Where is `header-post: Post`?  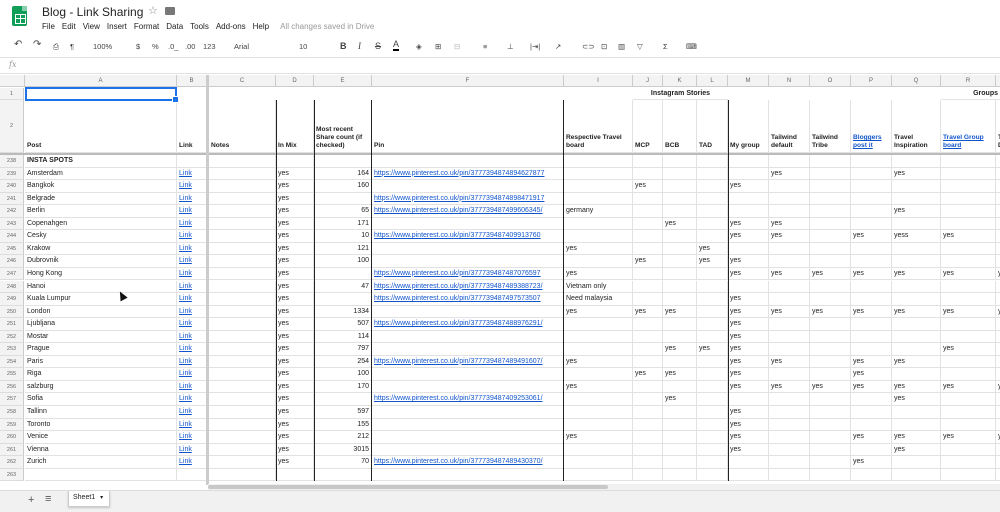
header-post: Post is located at coordinates (101, 126).